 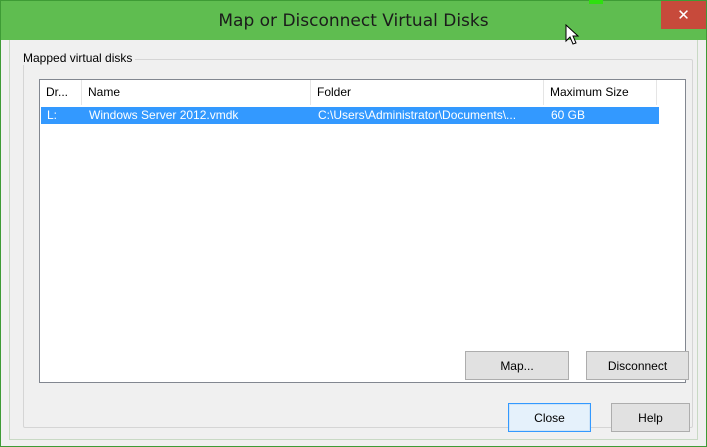 What do you see at coordinates (196, 92) in the screenshot?
I see `column-header-name: Name` at bounding box center [196, 92].